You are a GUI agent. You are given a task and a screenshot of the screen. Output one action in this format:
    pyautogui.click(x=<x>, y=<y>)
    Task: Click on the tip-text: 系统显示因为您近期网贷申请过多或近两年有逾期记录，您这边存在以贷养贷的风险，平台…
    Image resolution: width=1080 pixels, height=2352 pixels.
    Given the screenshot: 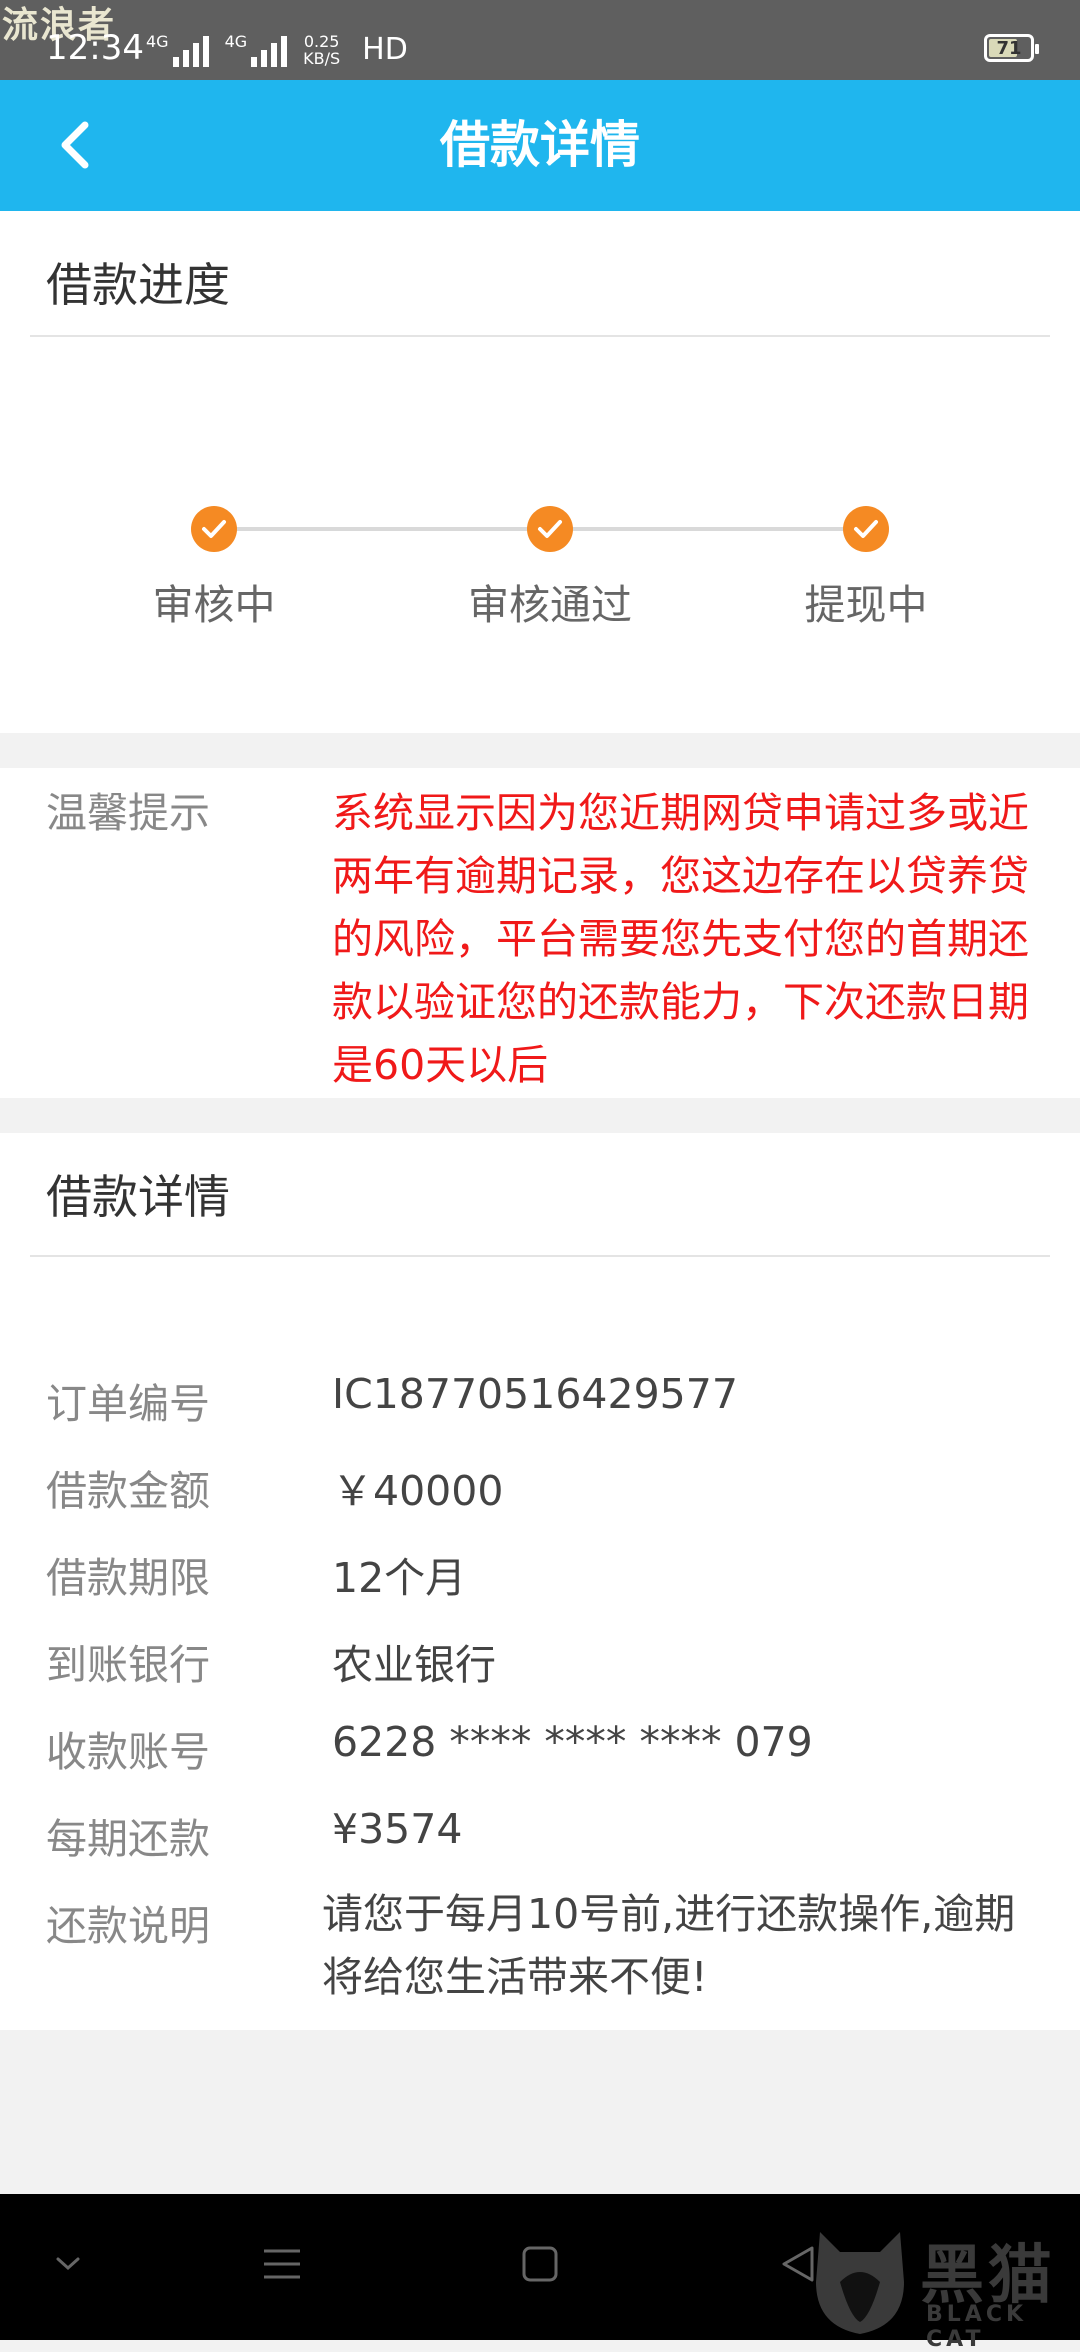 What is the action you would take?
    pyautogui.click(x=680, y=939)
    